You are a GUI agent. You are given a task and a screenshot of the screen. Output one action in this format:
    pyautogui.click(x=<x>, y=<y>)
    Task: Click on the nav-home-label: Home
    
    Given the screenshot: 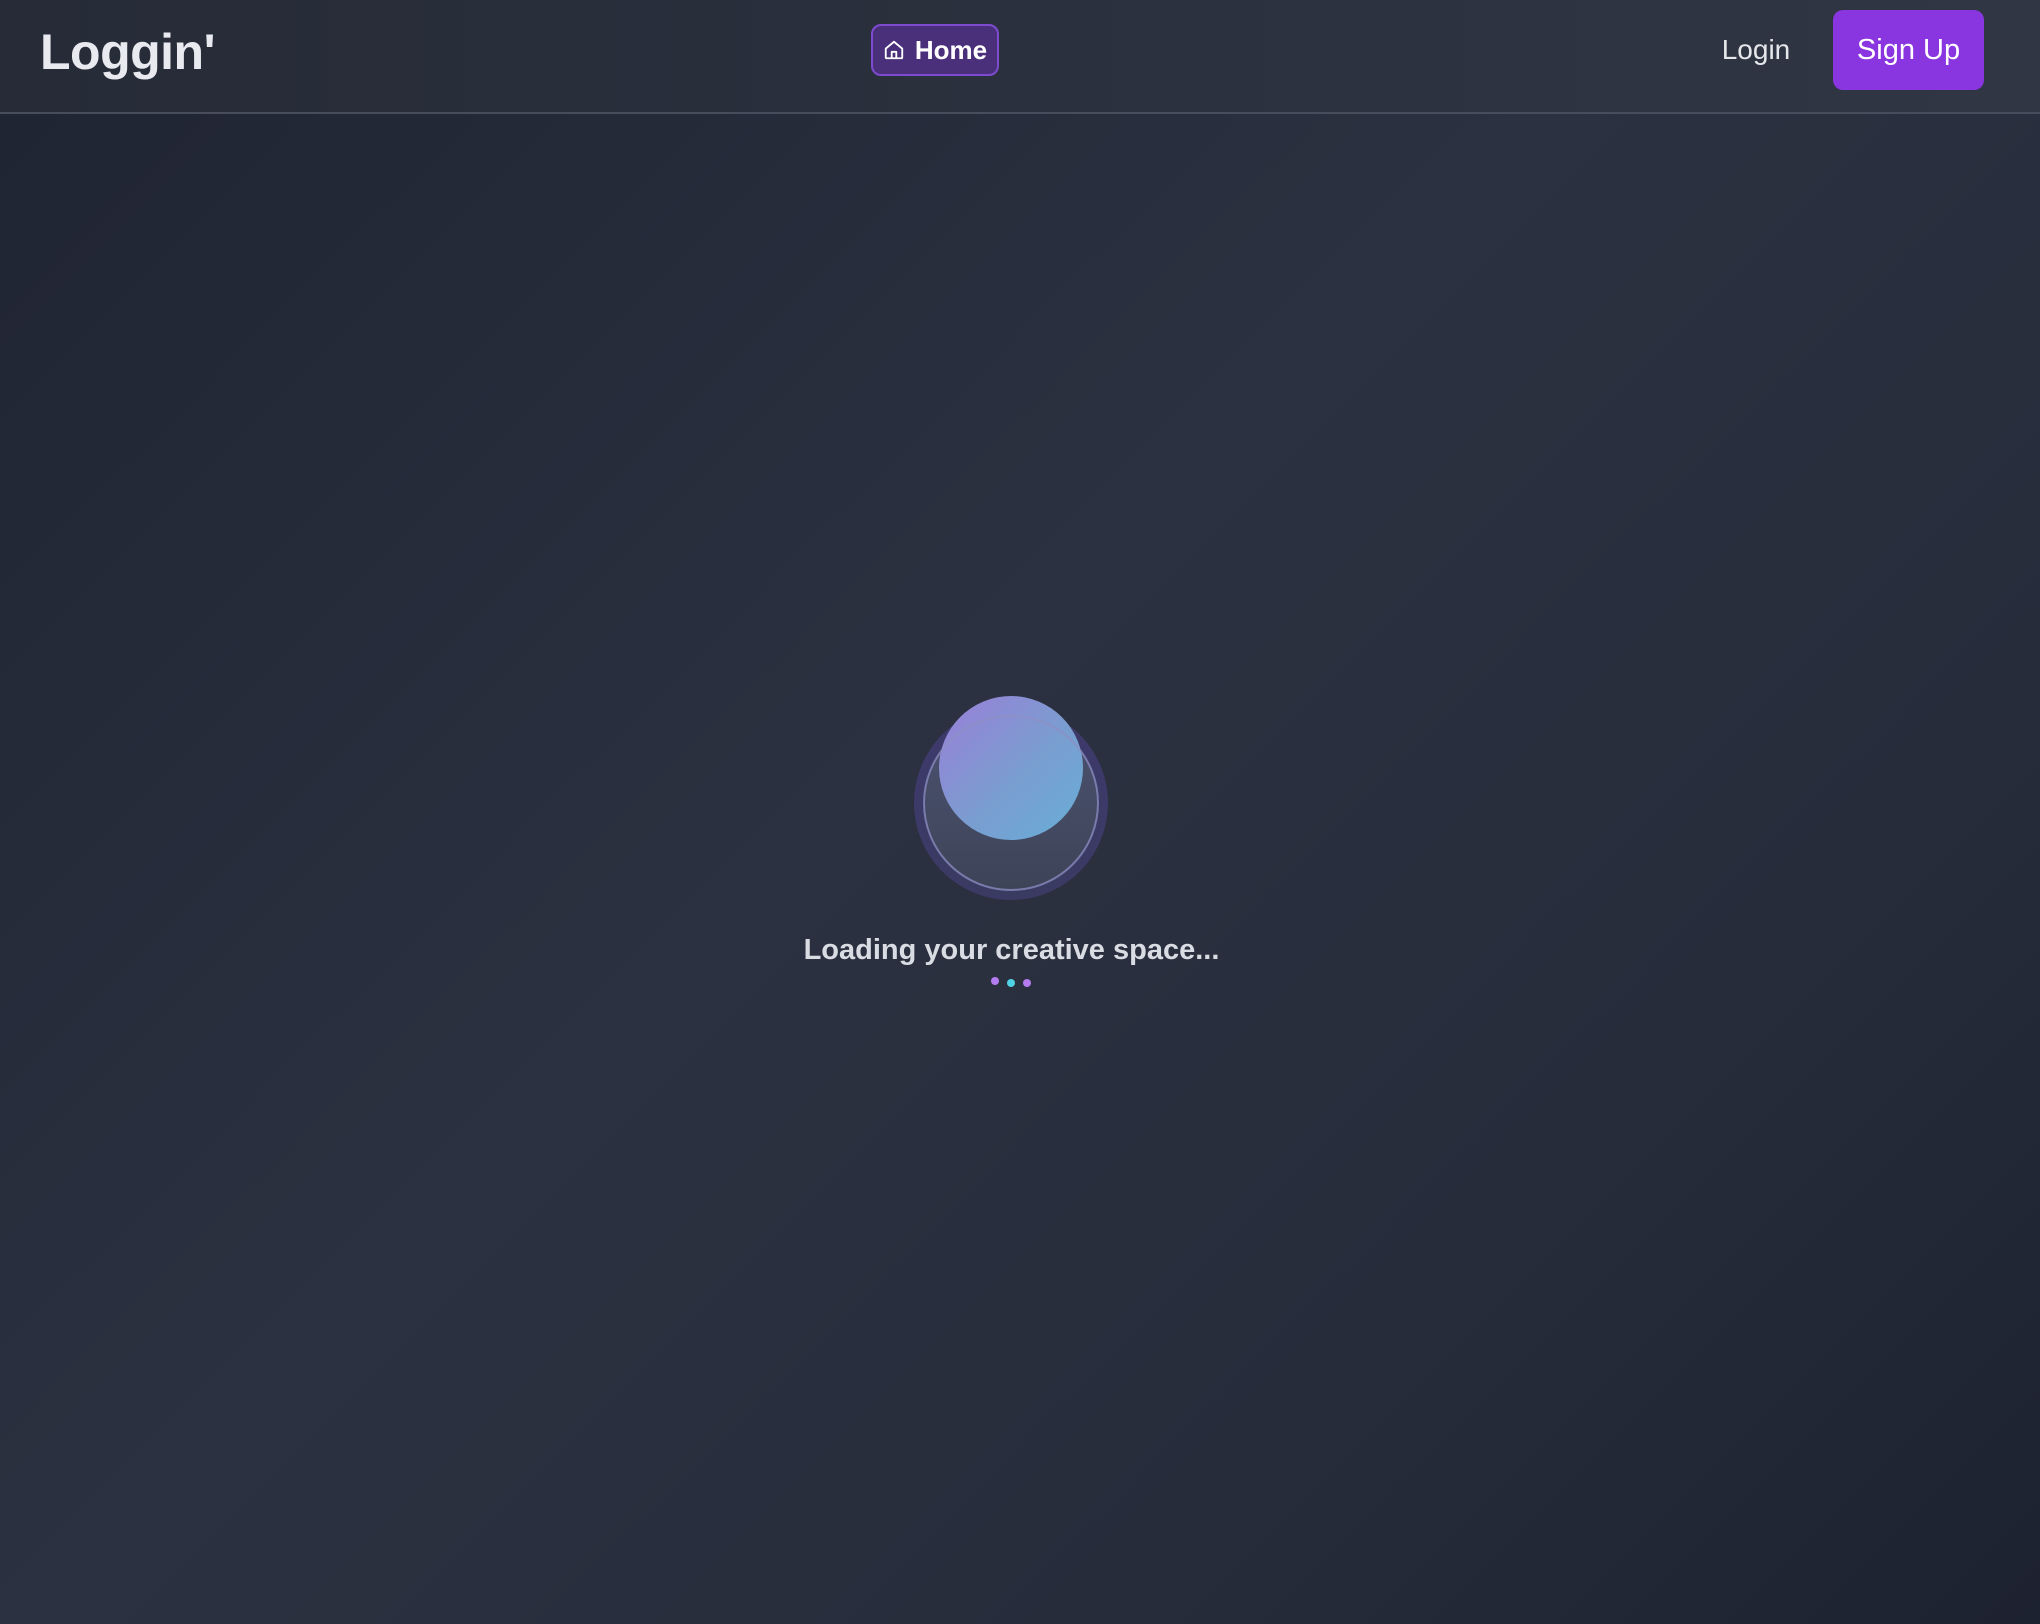 What is the action you would take?
    pyautogui.click(x=951, y=49)
    